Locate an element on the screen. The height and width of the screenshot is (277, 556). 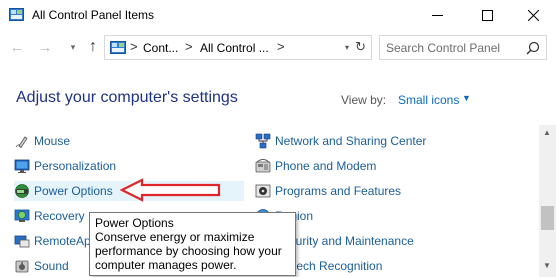
vertical-scrollbar is located at coordinates (547, 201).